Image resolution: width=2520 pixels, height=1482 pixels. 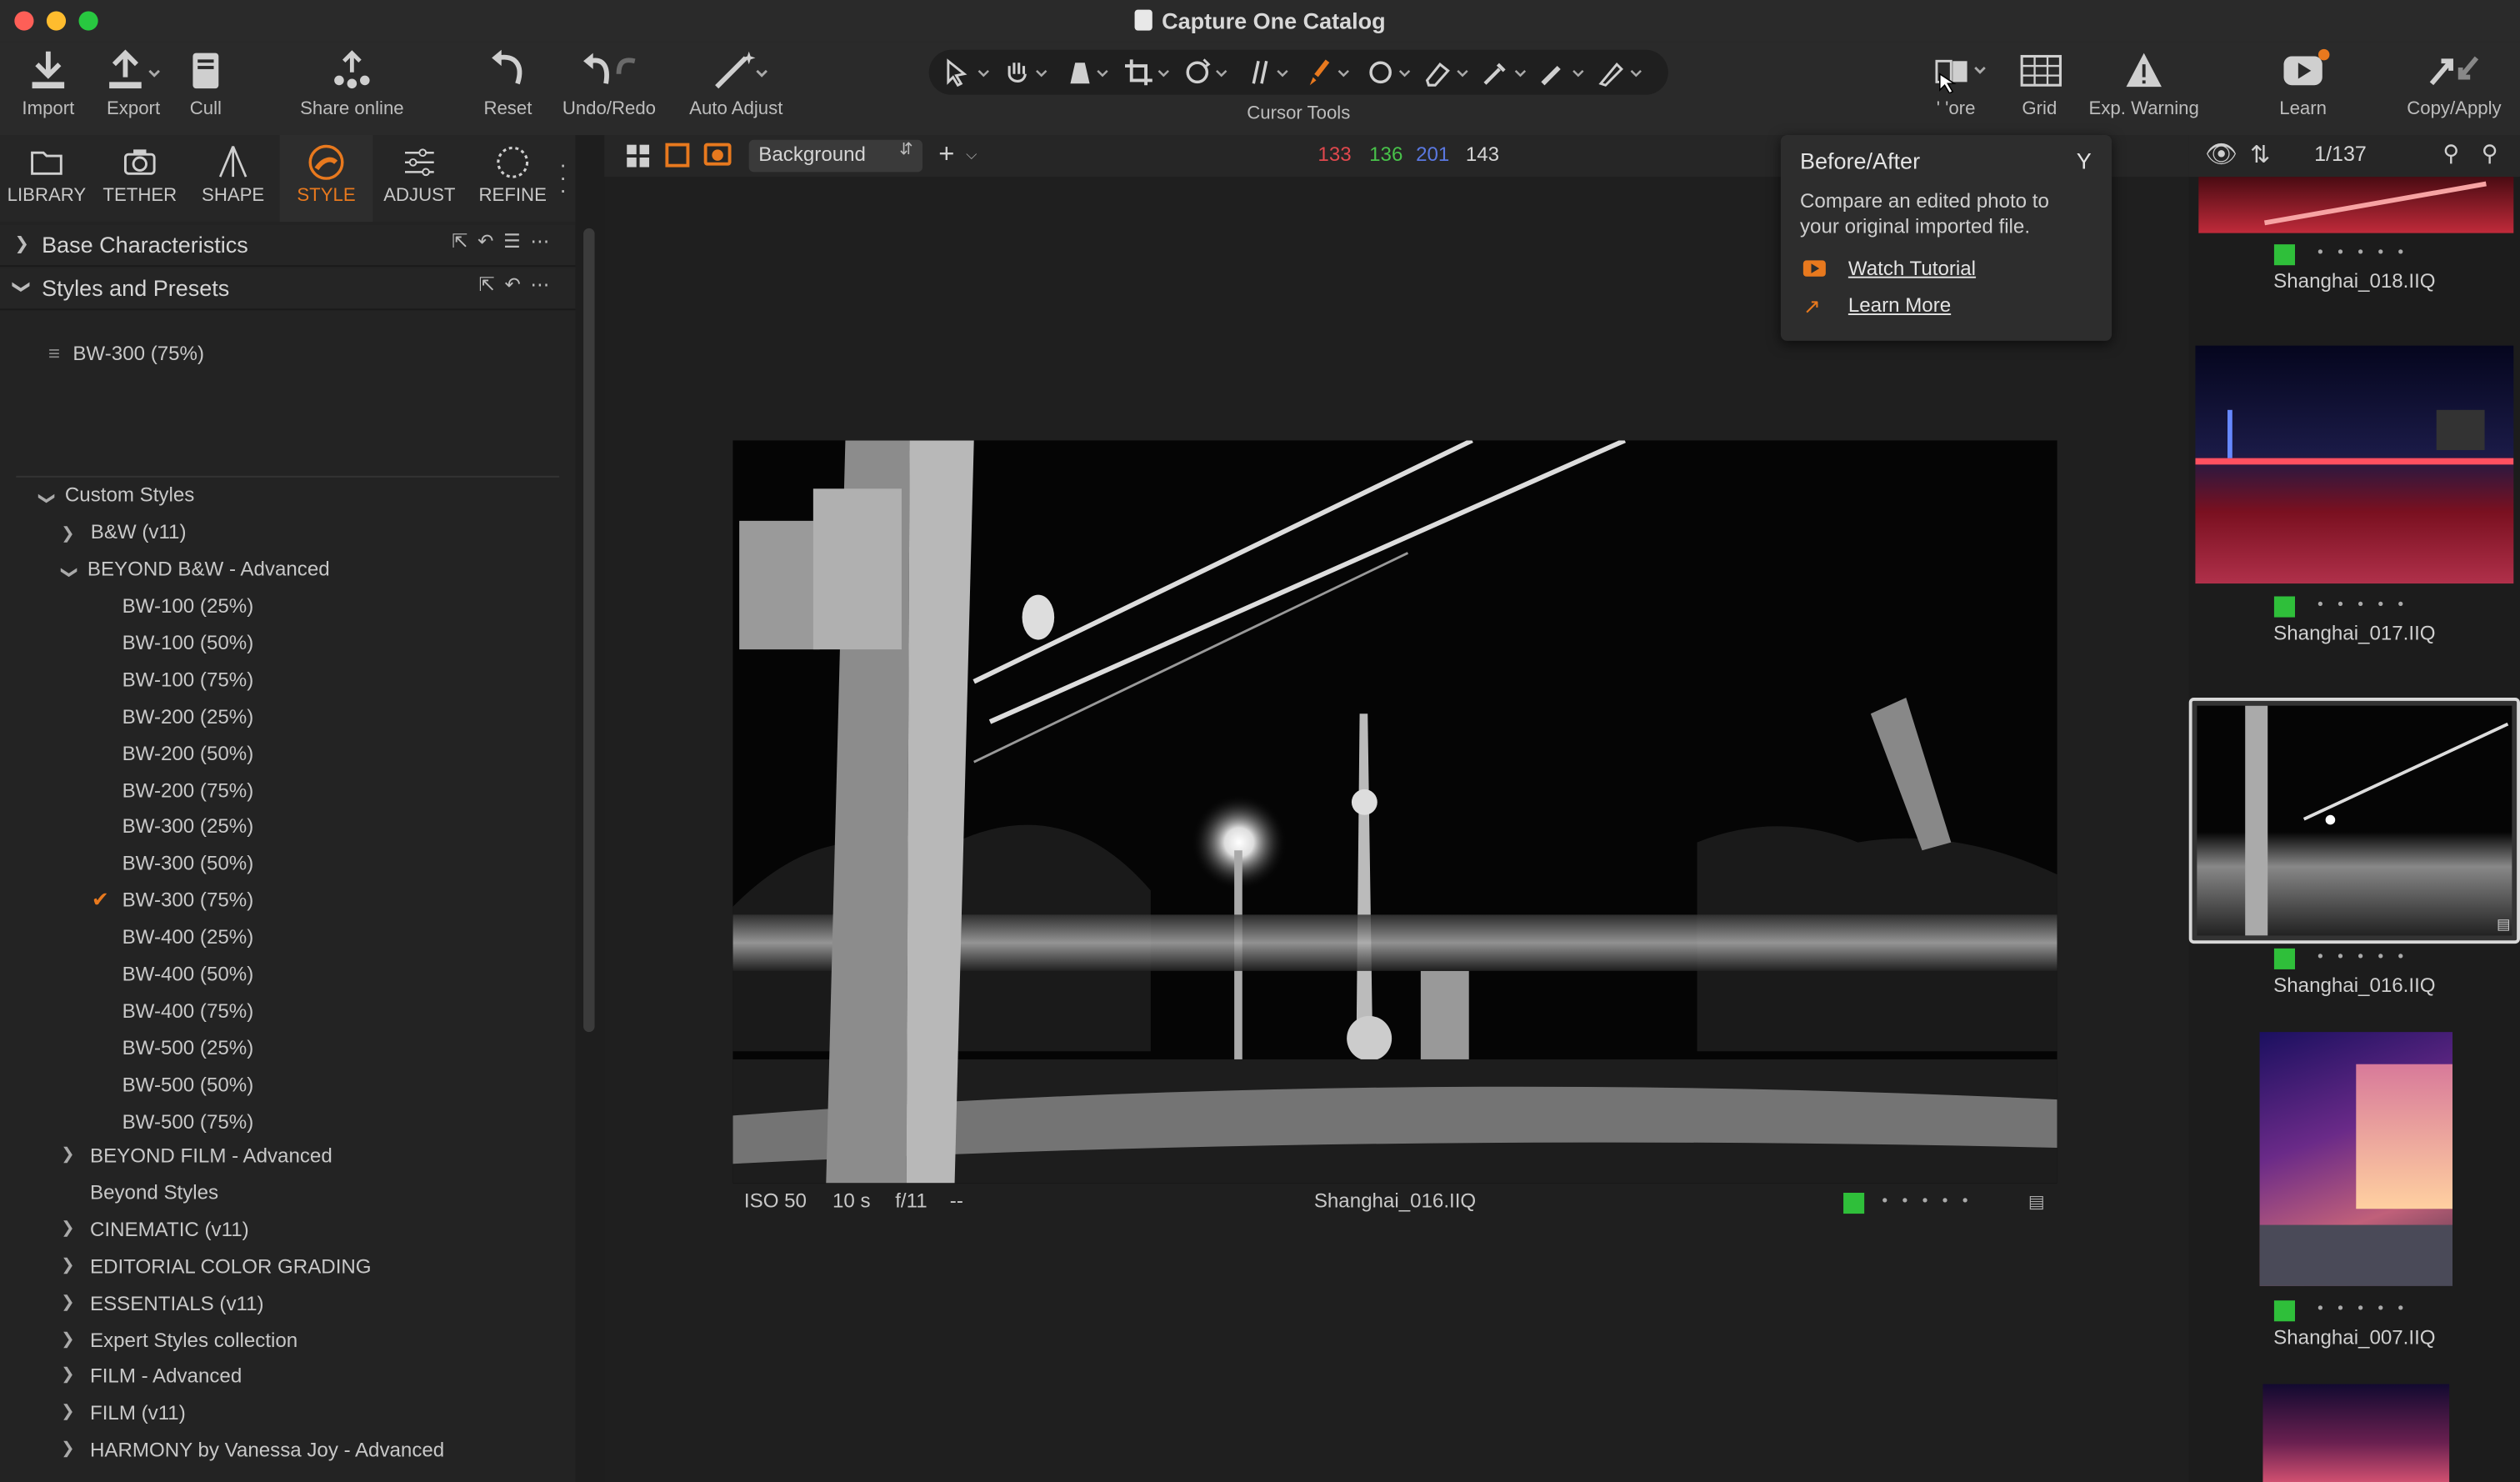 What do you see at coordinates (2221, 154) in the screenshot?
I see `eye-icon: 👁` at bounding box center [2221, 154].